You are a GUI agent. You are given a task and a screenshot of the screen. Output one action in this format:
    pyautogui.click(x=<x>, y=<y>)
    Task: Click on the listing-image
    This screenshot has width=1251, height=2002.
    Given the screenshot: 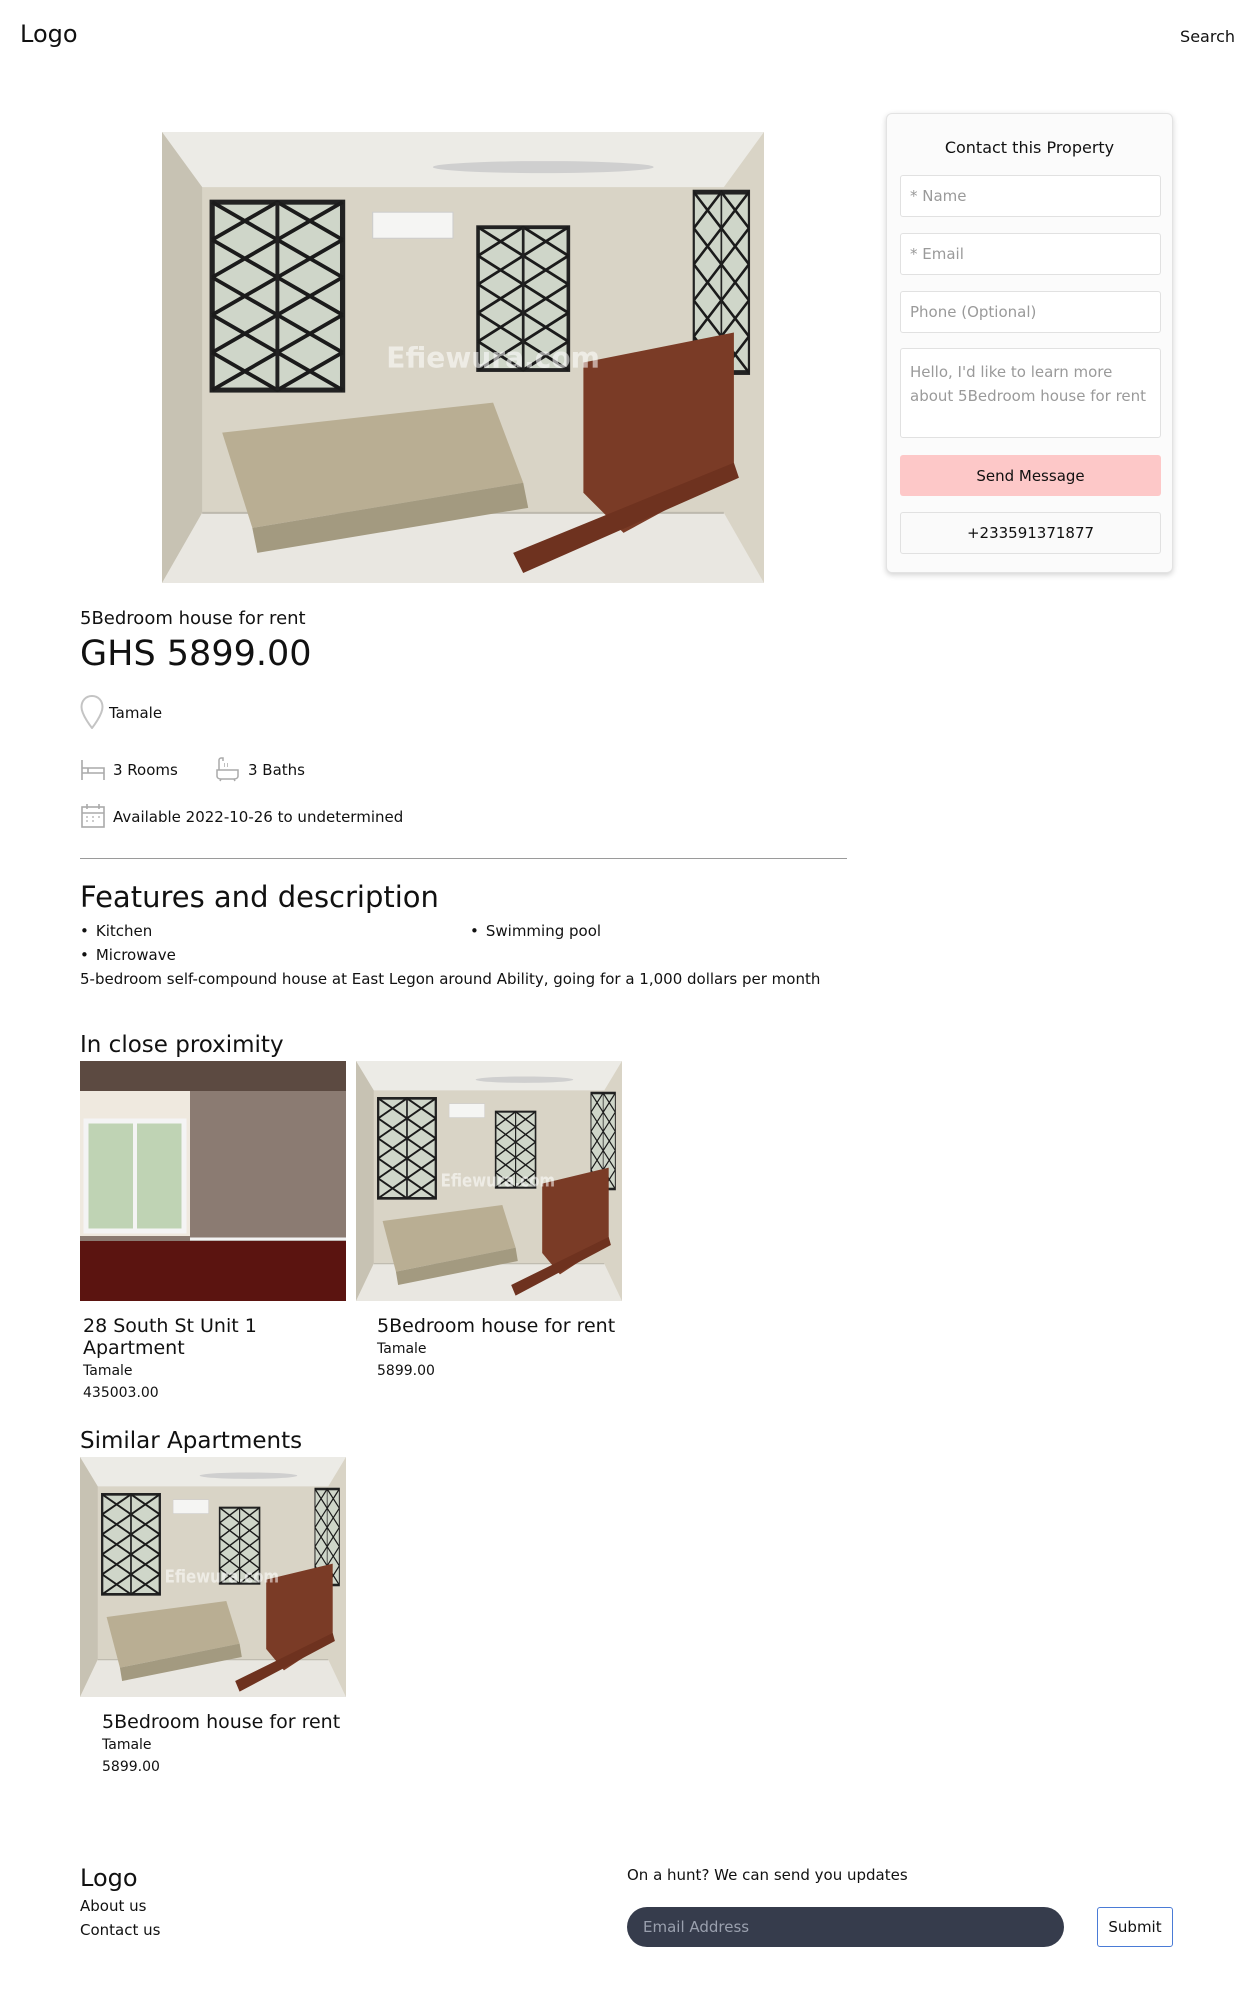 What is the action you would take?
    pyautogui.click(x=213, y=1181)
    